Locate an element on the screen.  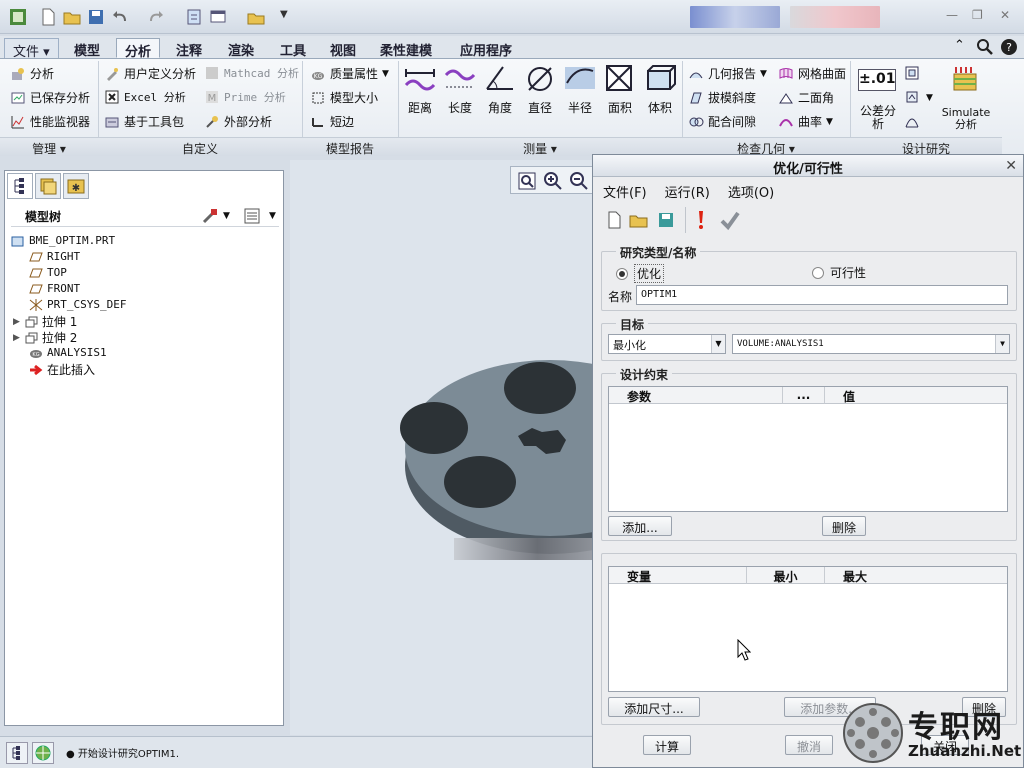
tab-view: 视图 is located at coordinates (343, 48).